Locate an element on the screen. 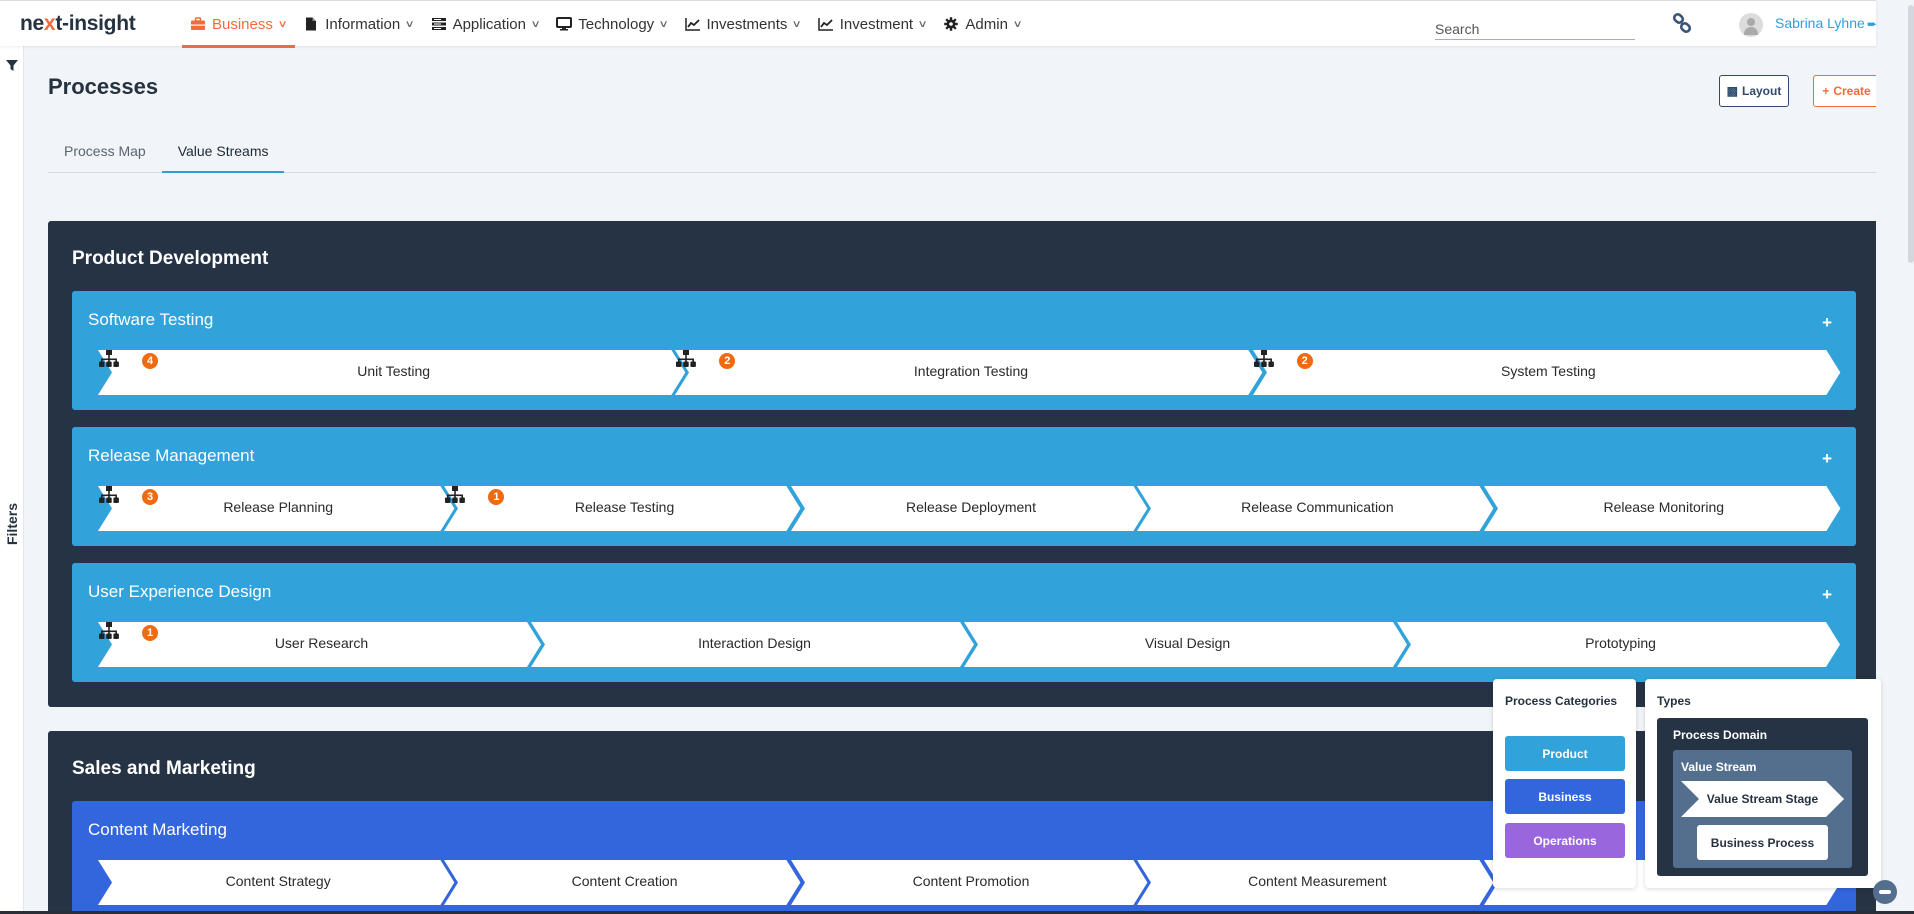  stage-label: System Testing is located at coordinates (1548, 371).